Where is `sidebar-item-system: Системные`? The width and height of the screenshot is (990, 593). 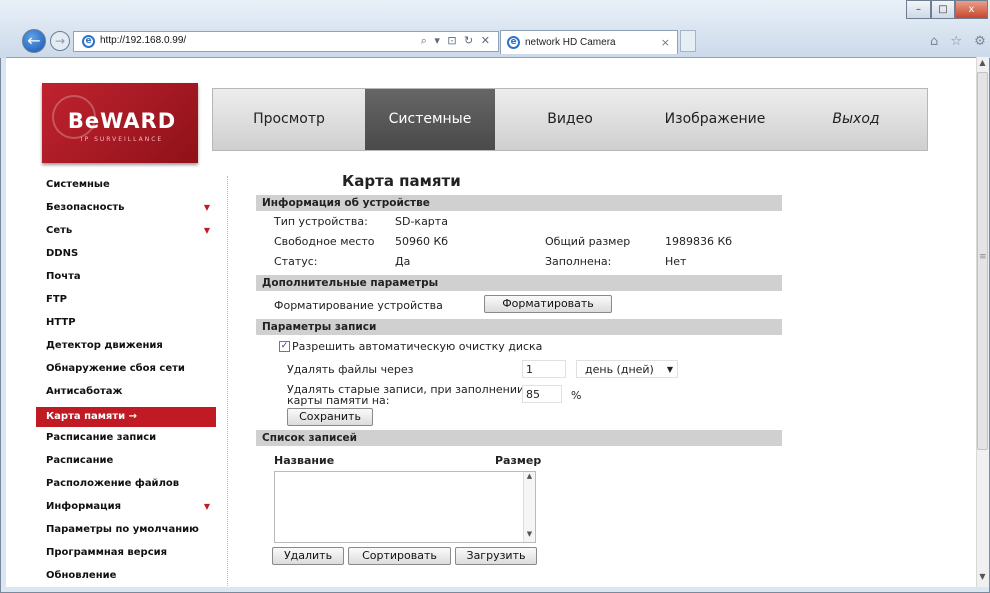 sidebar-item-system: Системные is located at coordinates (126, 189).